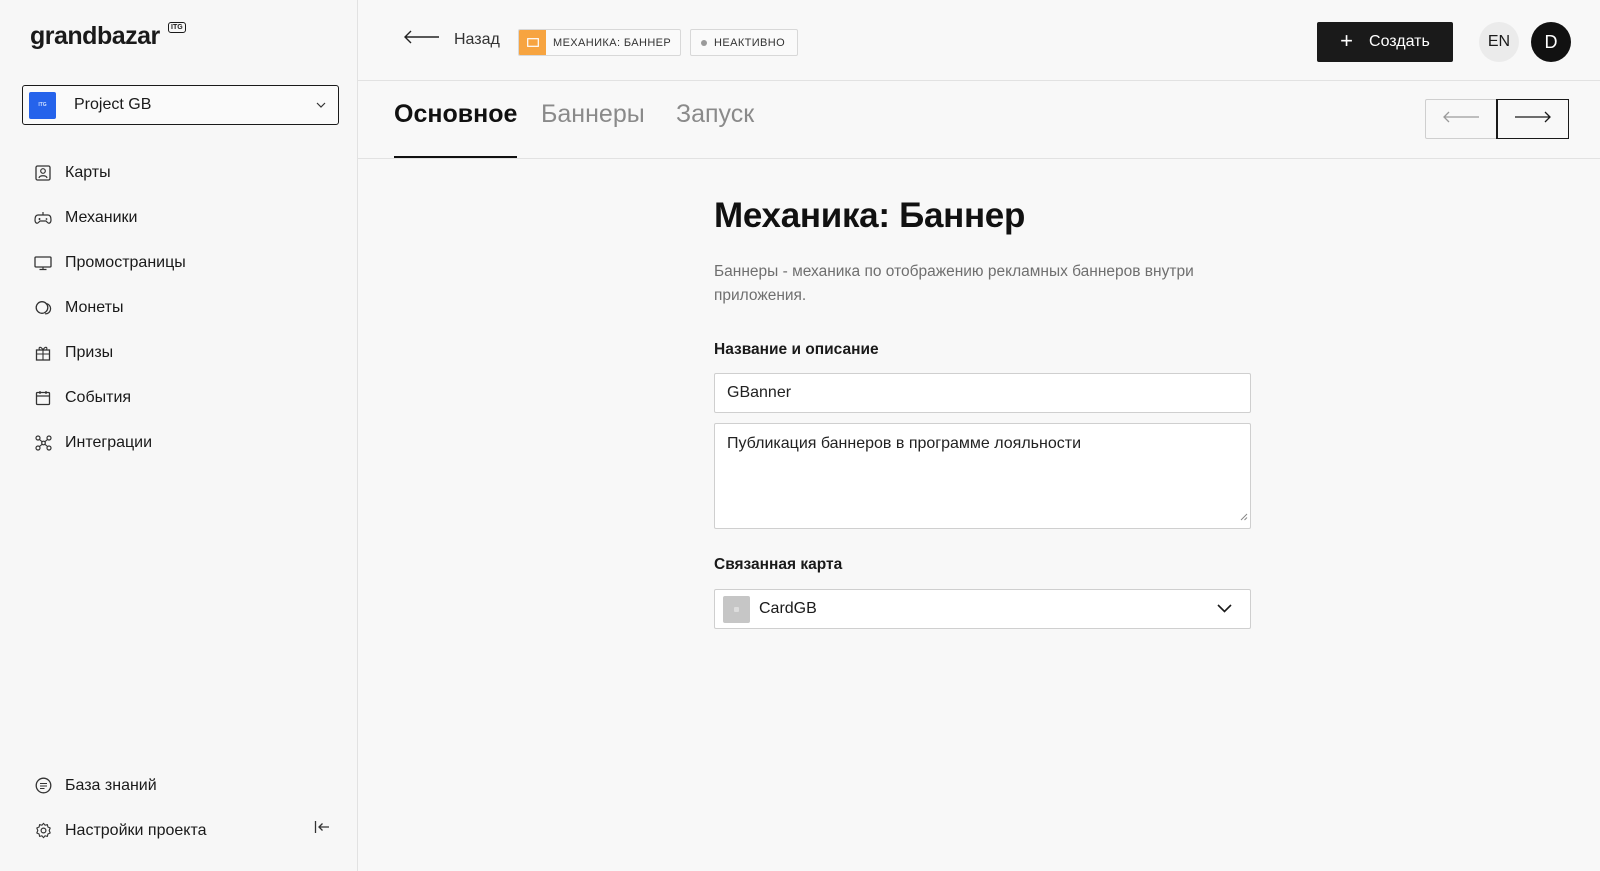  What do you see at coordinates (1347, 40) in the screenshot?
I see `plus-icon: +` at bounding box center [1347, 40].